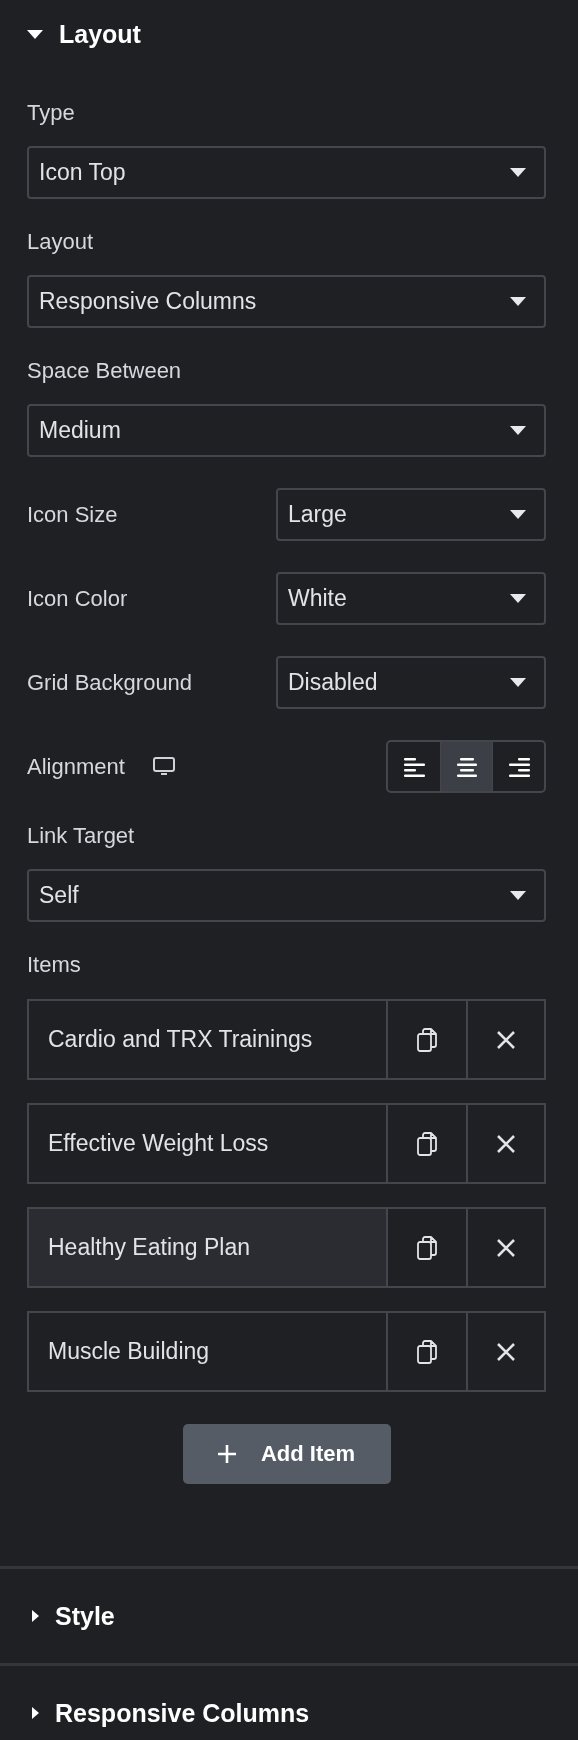 The width and height of the screenshot is (578, 1740). Describe the element at coordinates (411, 514) in the screenshot. I see `select-field: Large` at that location.